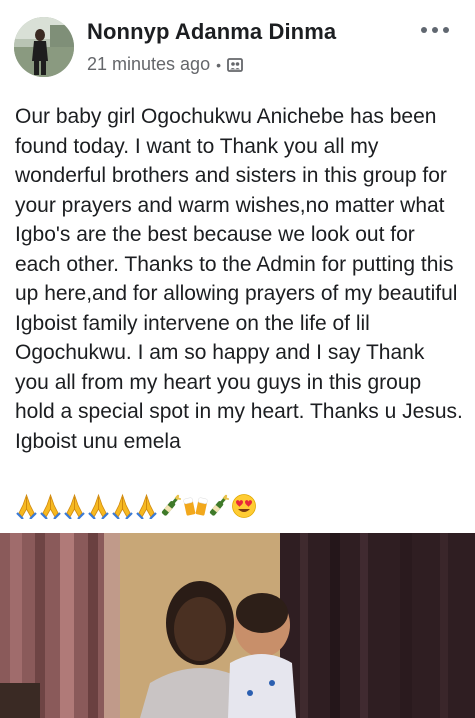 The width and height of the screenshot is (475, 718). What do you see at coordinates (44, 47) in the screenshot?
I see `author-avatar` at bounding box center [44, 47].